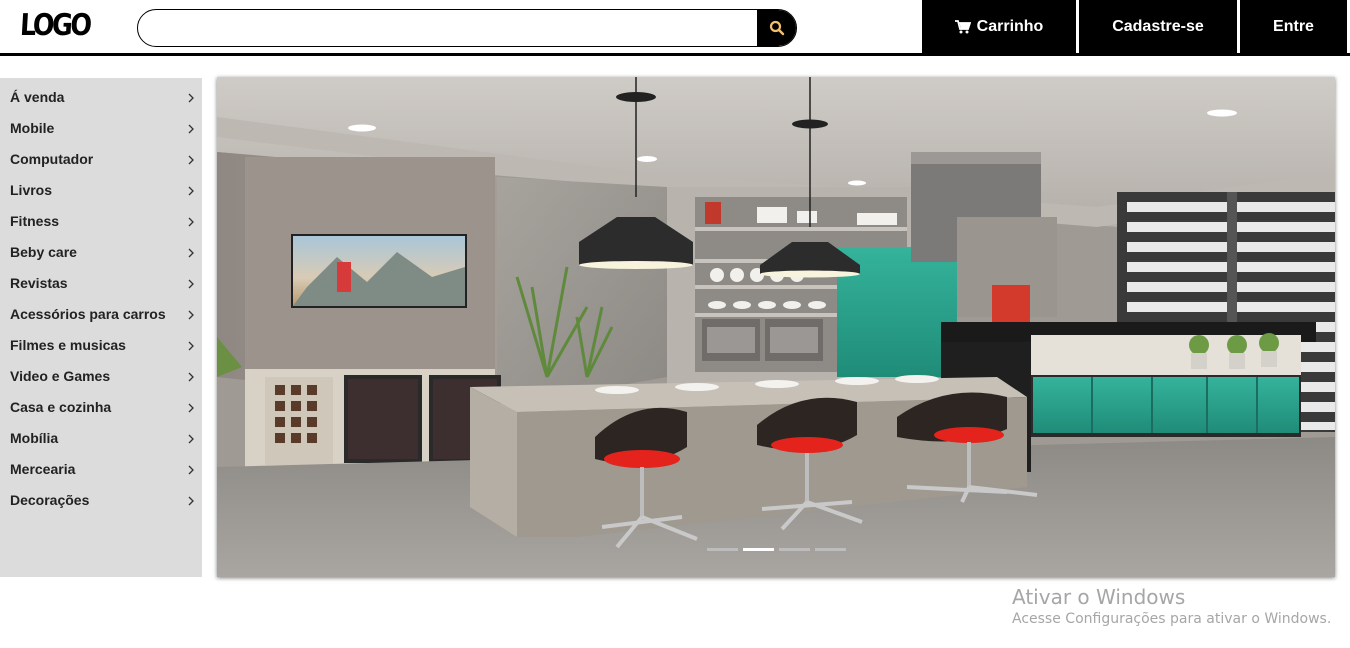 This screenshot has width=1350, height=648. I want to click on sidebar-item-mercearia: Mercearia, so click(101, 469).